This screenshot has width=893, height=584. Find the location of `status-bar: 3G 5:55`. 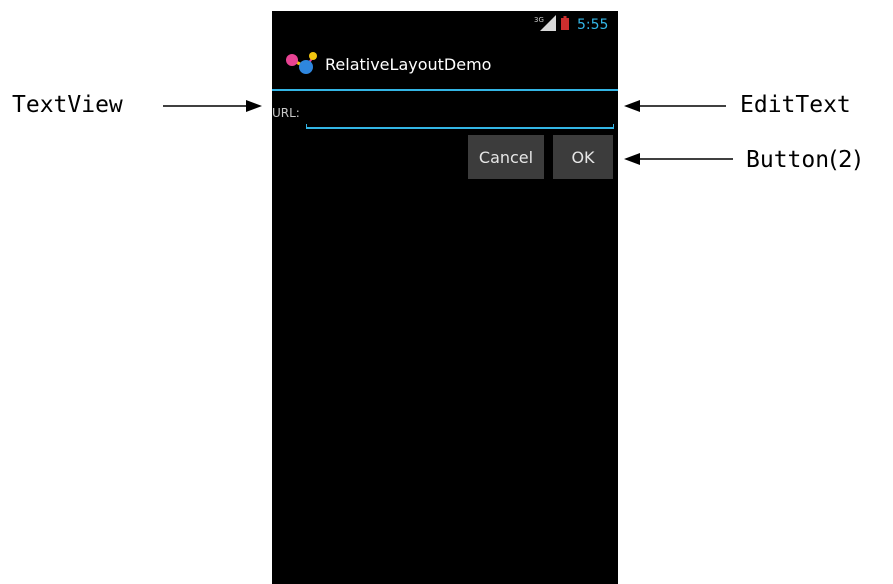

status-bar: 3G 5:55 is located at coordinates (445, 25).